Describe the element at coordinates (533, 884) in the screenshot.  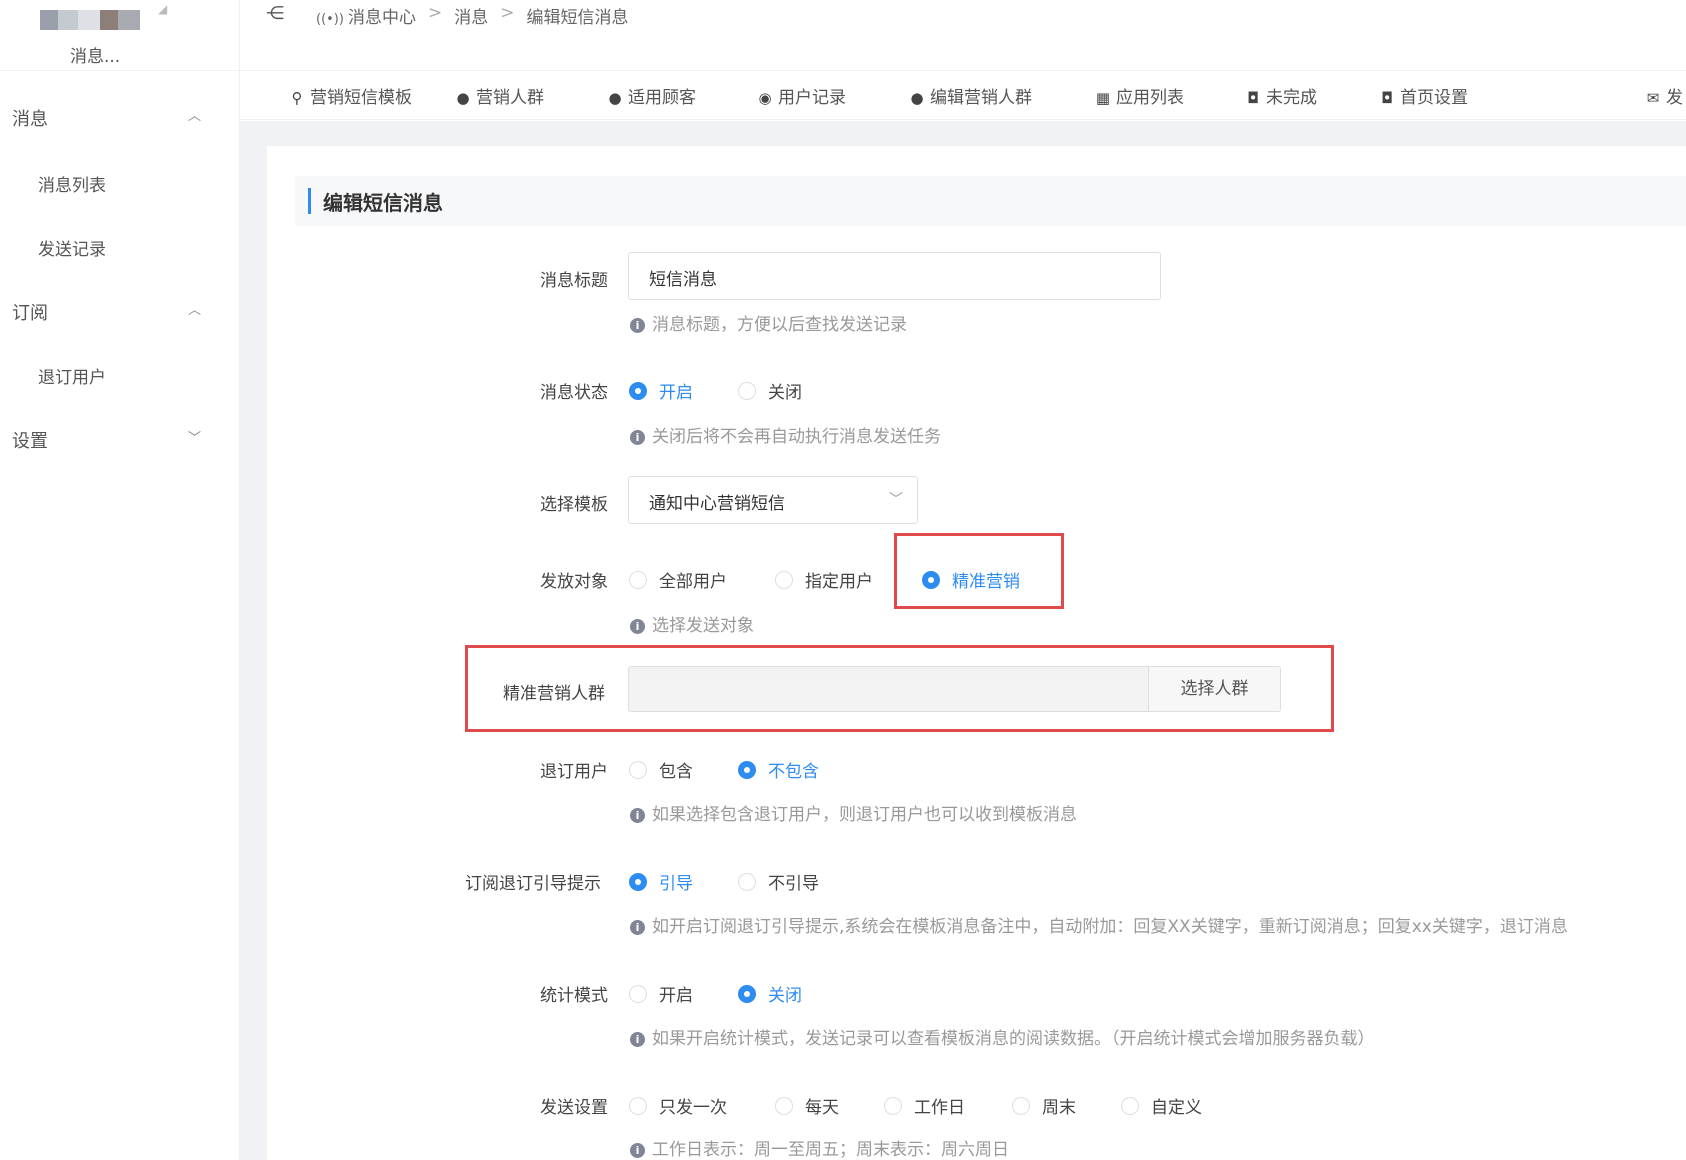
I see `guide-label: 订阅退订引导提示` at that location.